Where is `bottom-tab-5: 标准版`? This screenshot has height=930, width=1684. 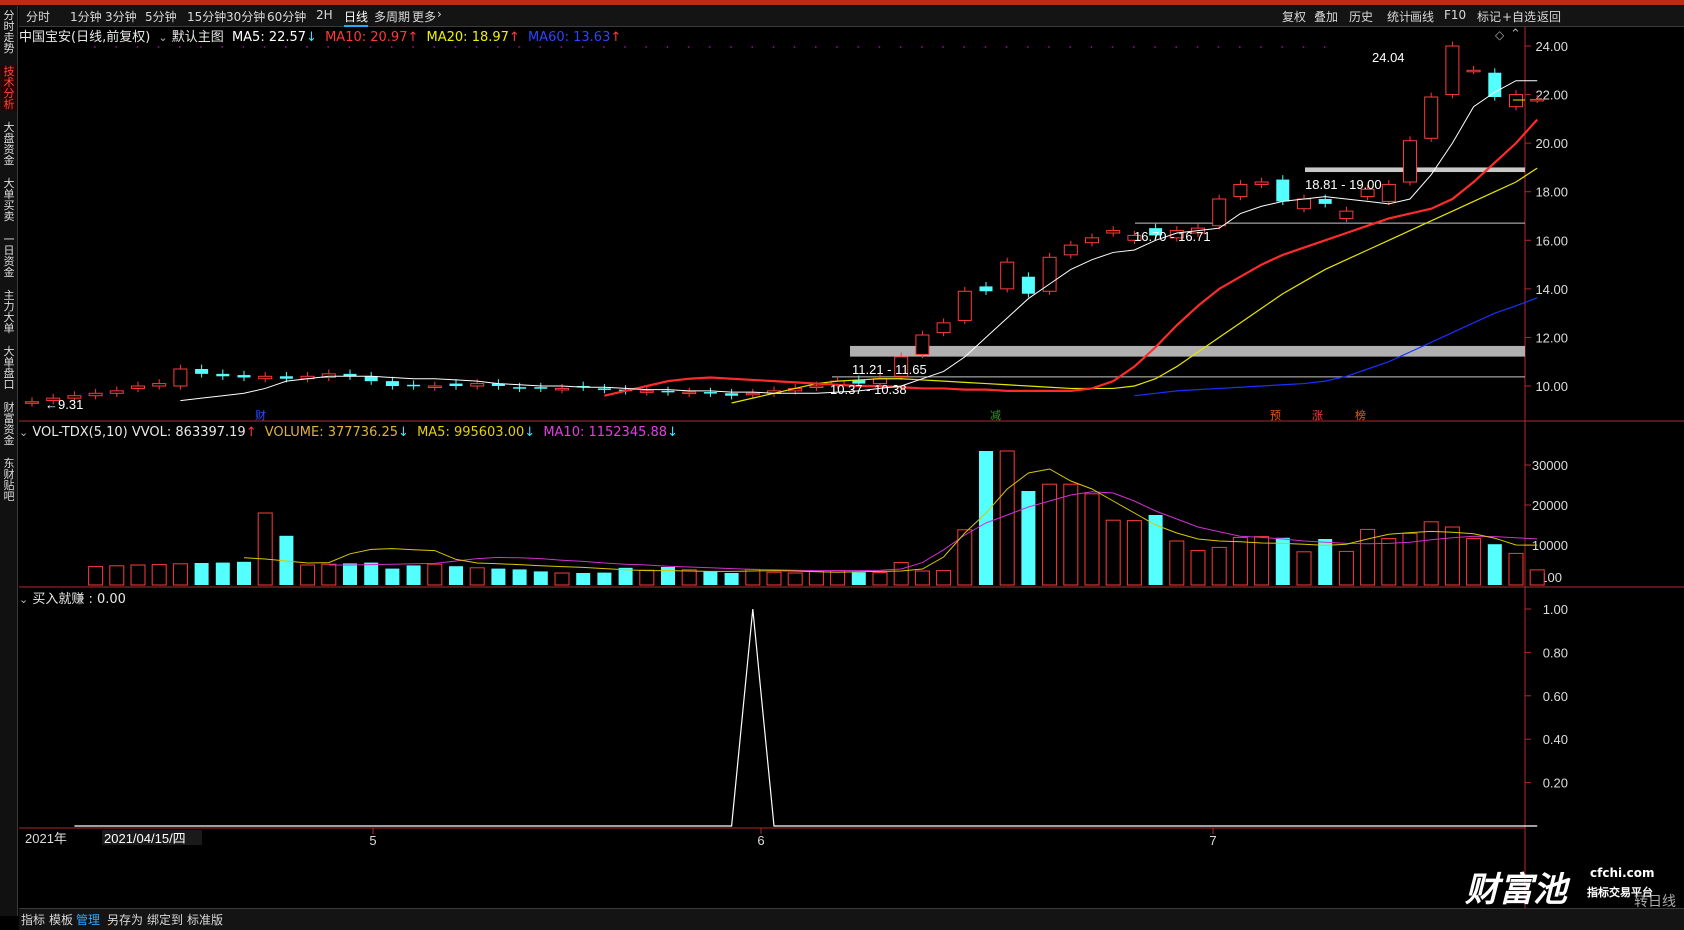 bottom-tab-5: 标准版 is located at coordinates (205, 919).